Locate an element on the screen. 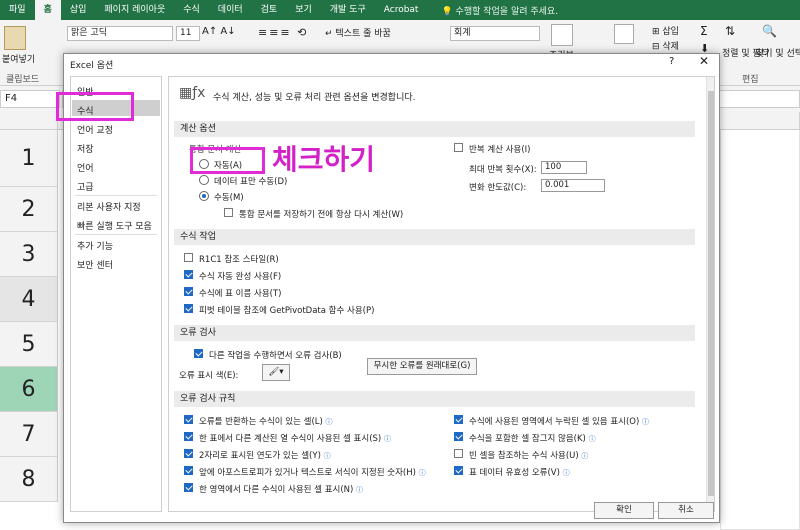  delete-cells-button: ⊟ 삭제 is located at coordinates (665, 45).